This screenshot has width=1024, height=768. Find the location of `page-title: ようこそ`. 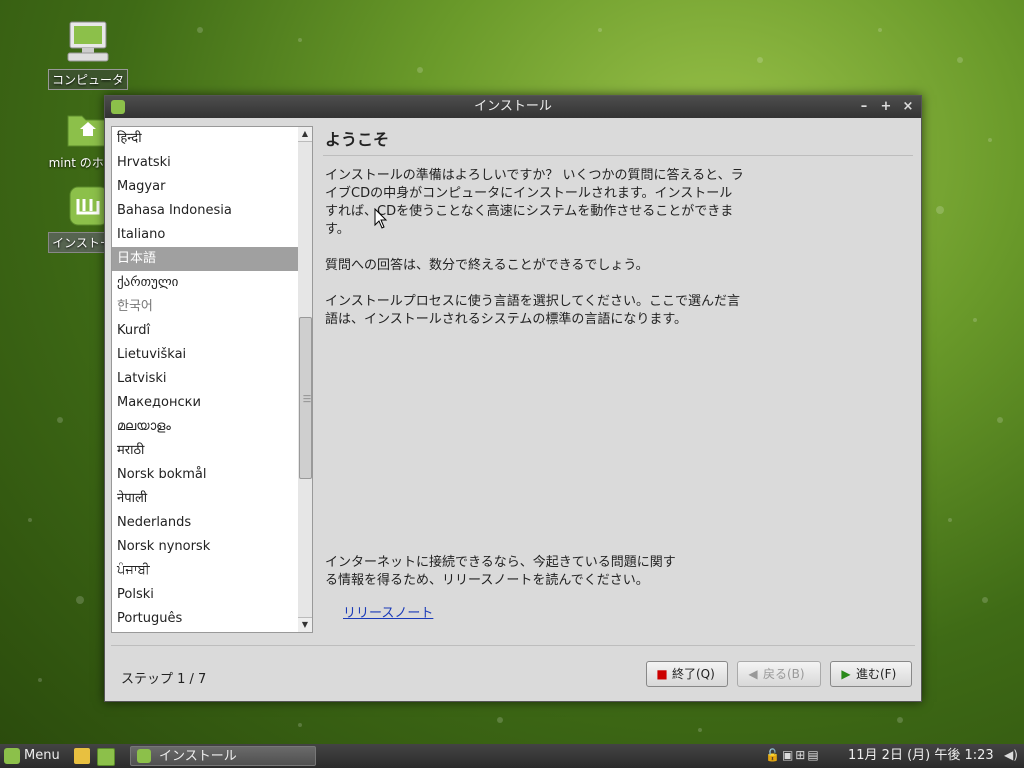

page-title: ようこそ is located at coordinates (357, 139).